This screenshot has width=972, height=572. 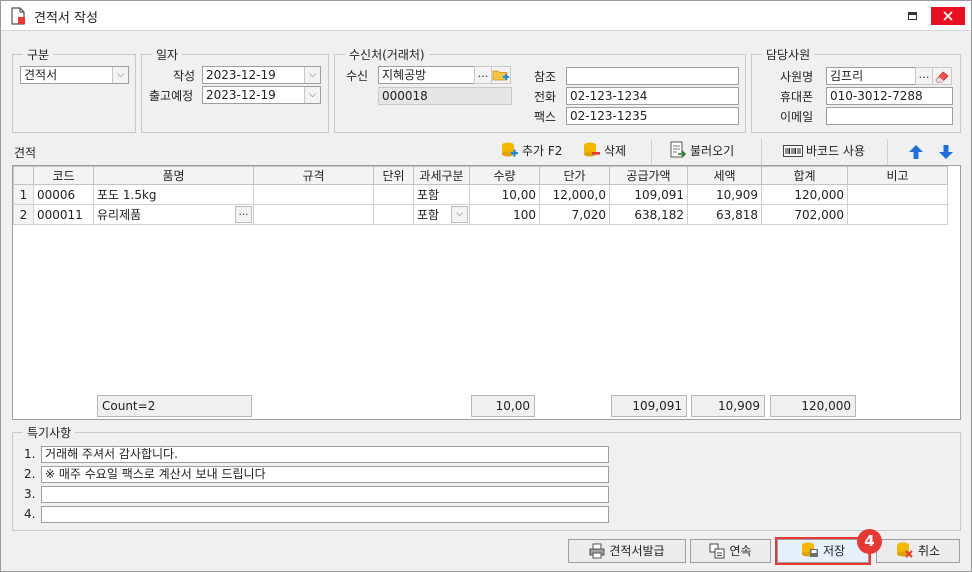 I want to click on save-button: 저장, so click(x=823, y=551).